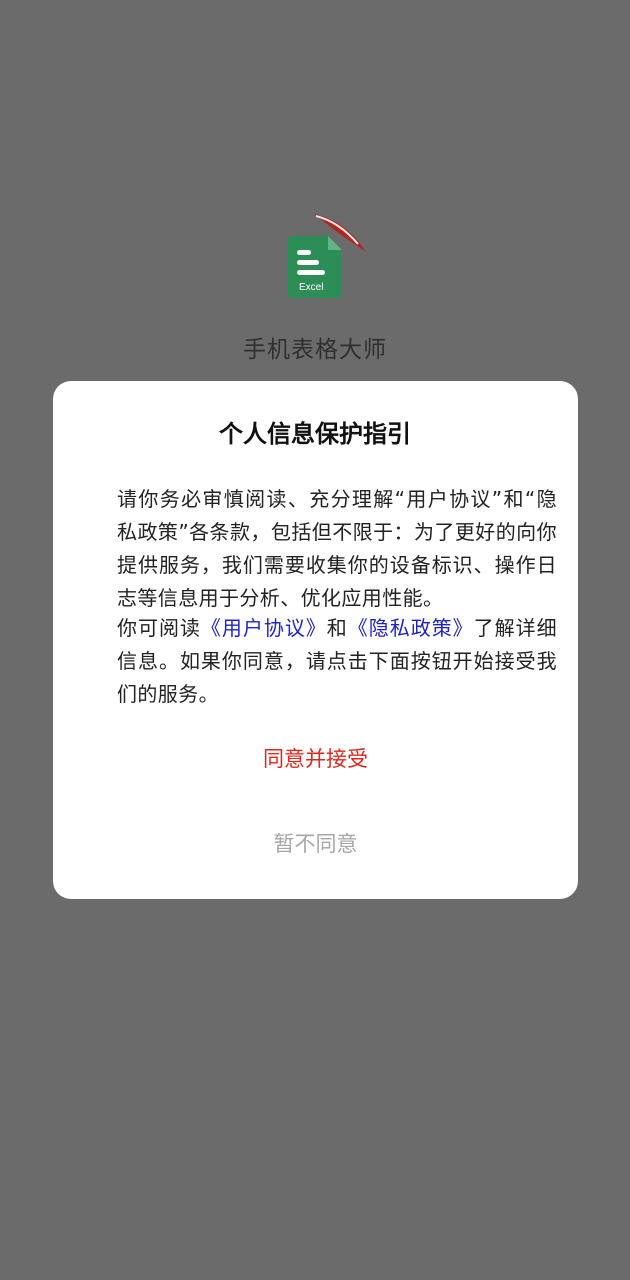 The width and height of the screenshot is (630, 1280). What do you see at coordinates (411, 628) in the screenshot?
I see `privacy-policy-link: 《隐私政策》` at bounding box center [411, 628].